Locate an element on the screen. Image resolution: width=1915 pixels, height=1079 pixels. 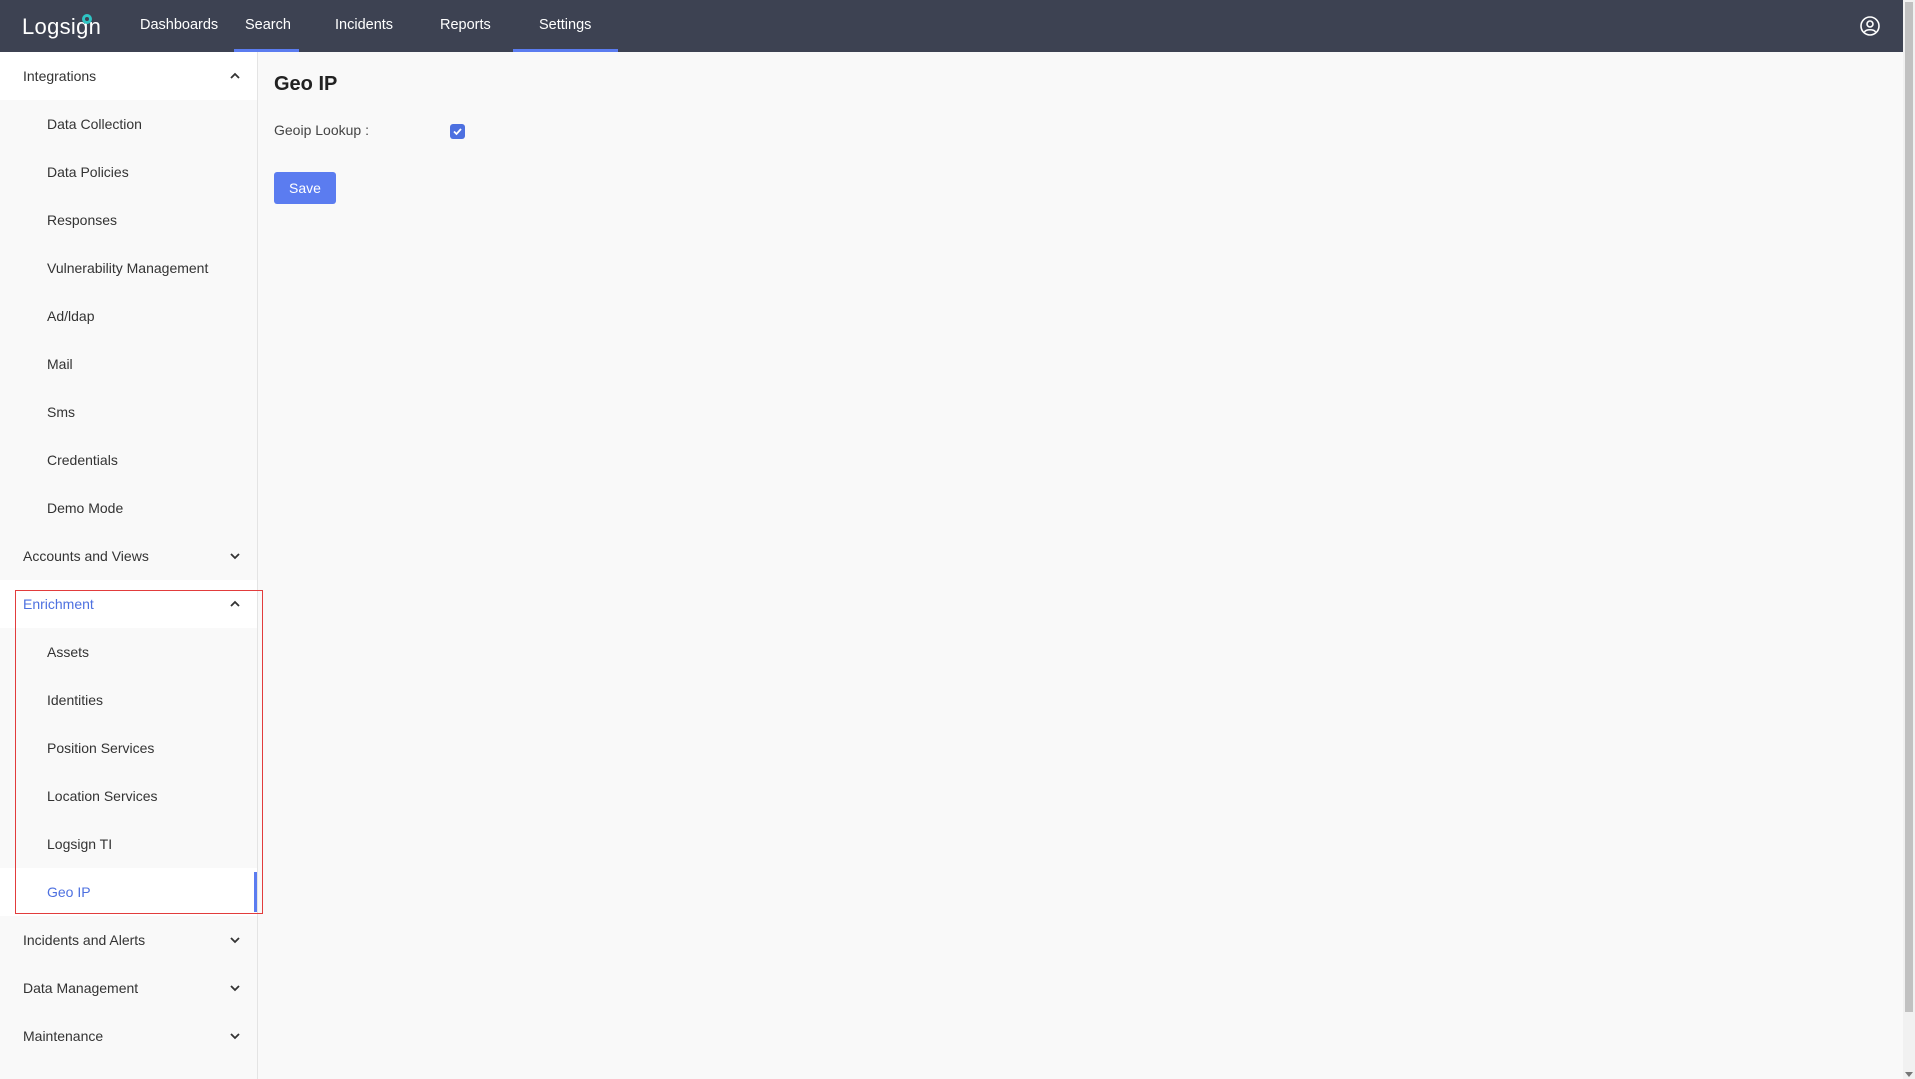
sidebar-item-sms: Sms is located at coordinates (128, 412).